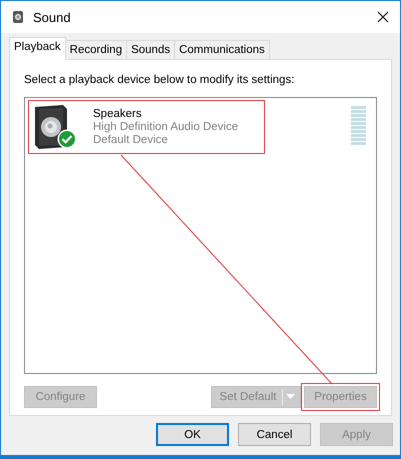 Image resolution: width=401 pixels, height=459 pixels. What do you see at coordinates (358, 125) in the screenshot?
I see `level-meter` at bounding box center [358, 125].